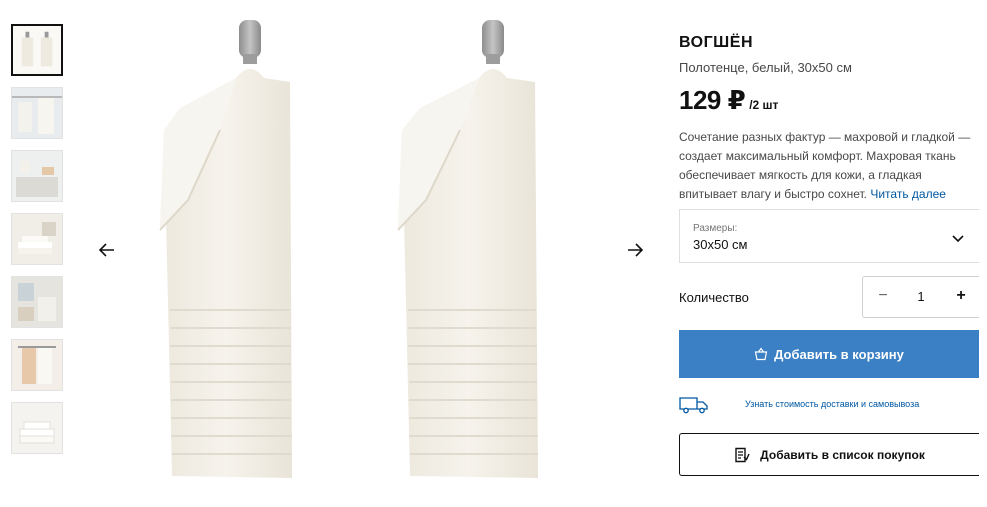 This screenshot has width=987, height=507. Describe the element at coordinates (37, 113) in the screenshot. I see `thumbnail-towels-hanging` at that location.